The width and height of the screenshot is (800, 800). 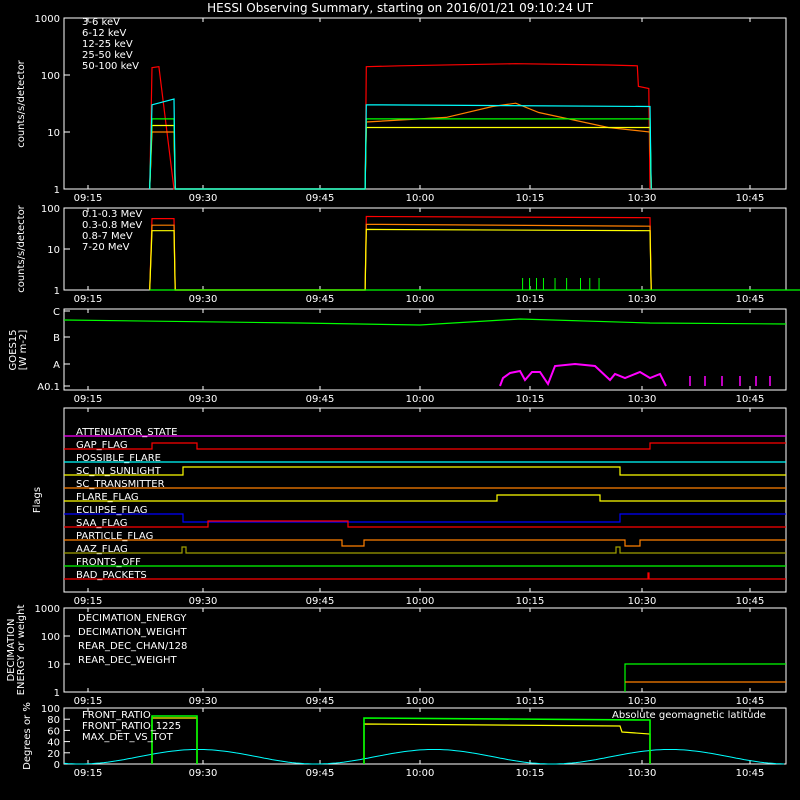 I want to click on legend-entry: 50-100 keV, so click(x=110, y=66).